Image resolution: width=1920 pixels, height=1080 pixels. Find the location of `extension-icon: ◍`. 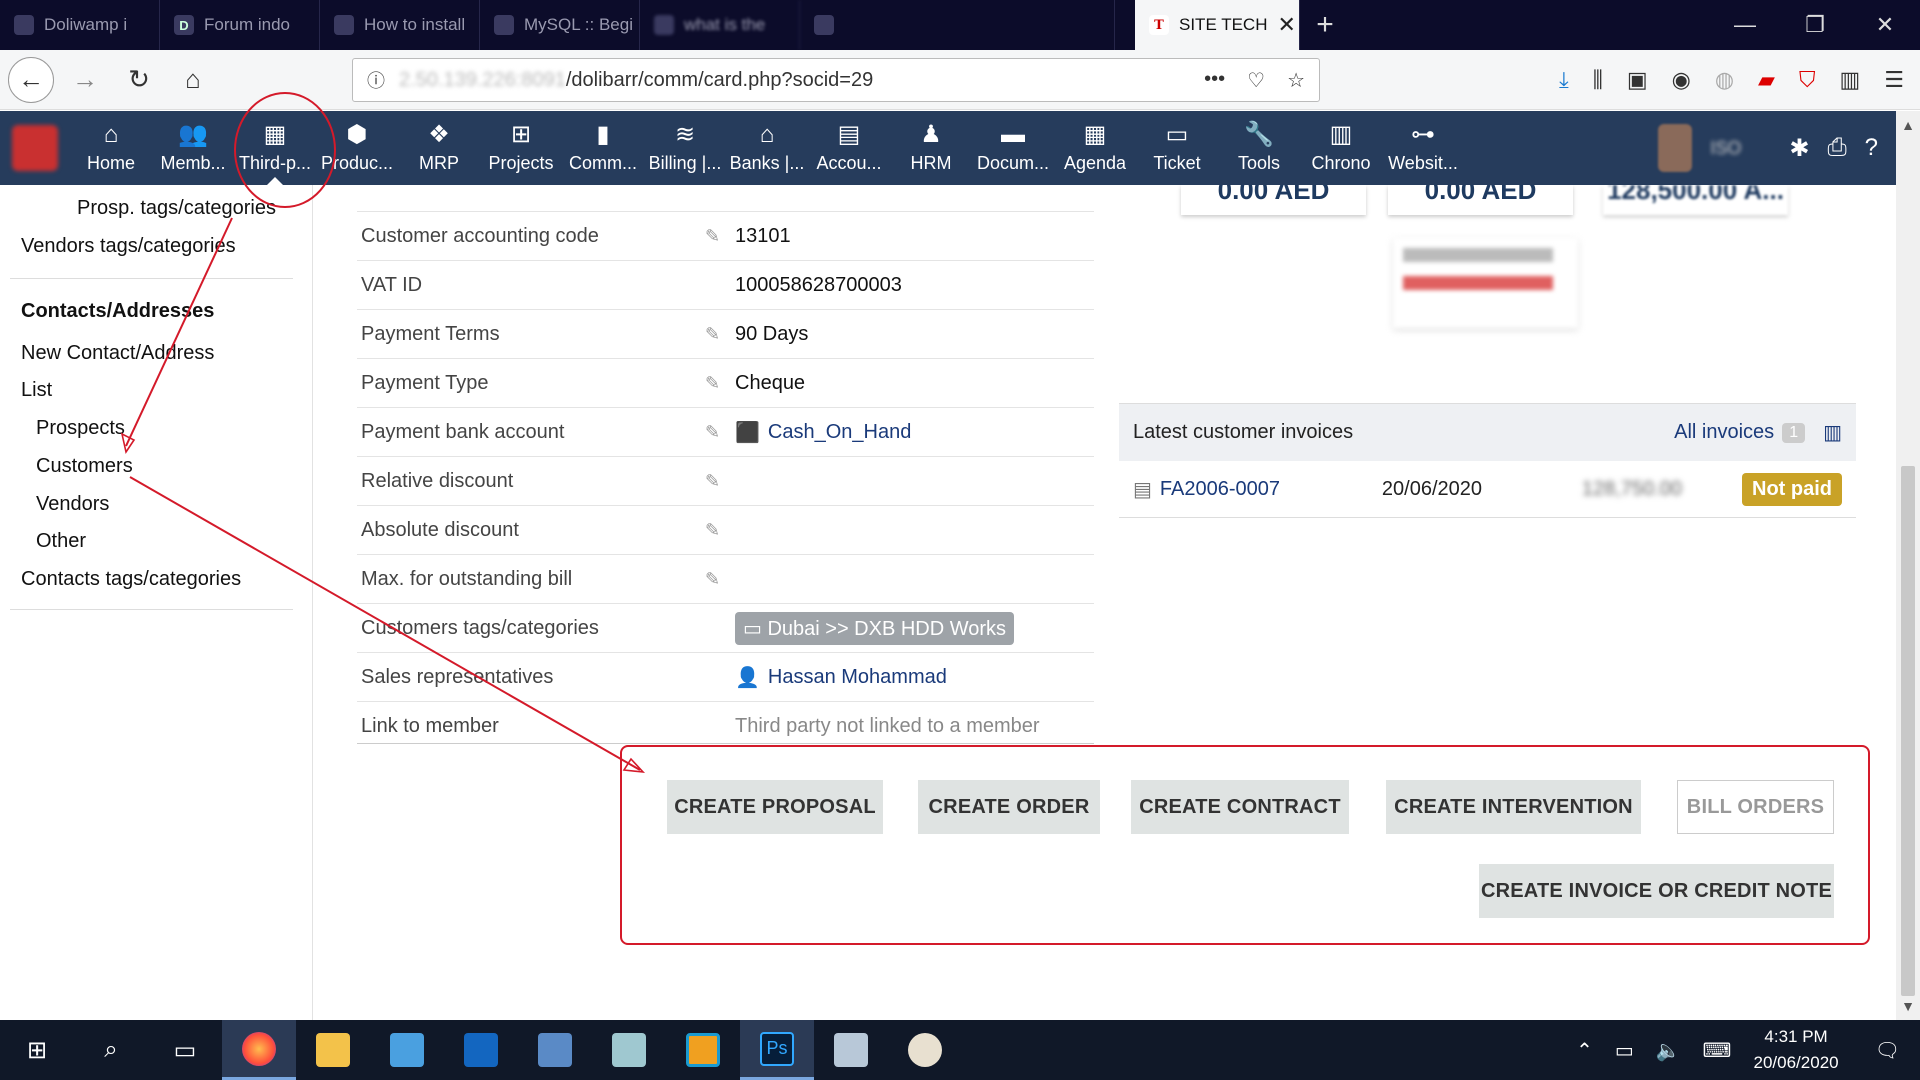

extension-icon: ◍ is located at coordinates (1724, 80).